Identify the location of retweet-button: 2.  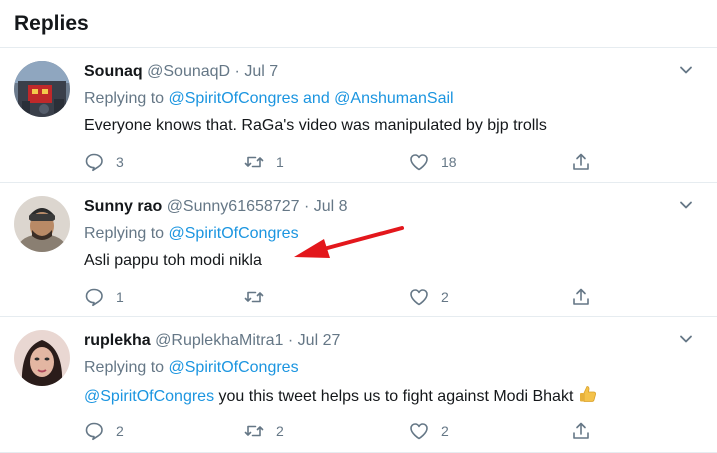
(264, 431).